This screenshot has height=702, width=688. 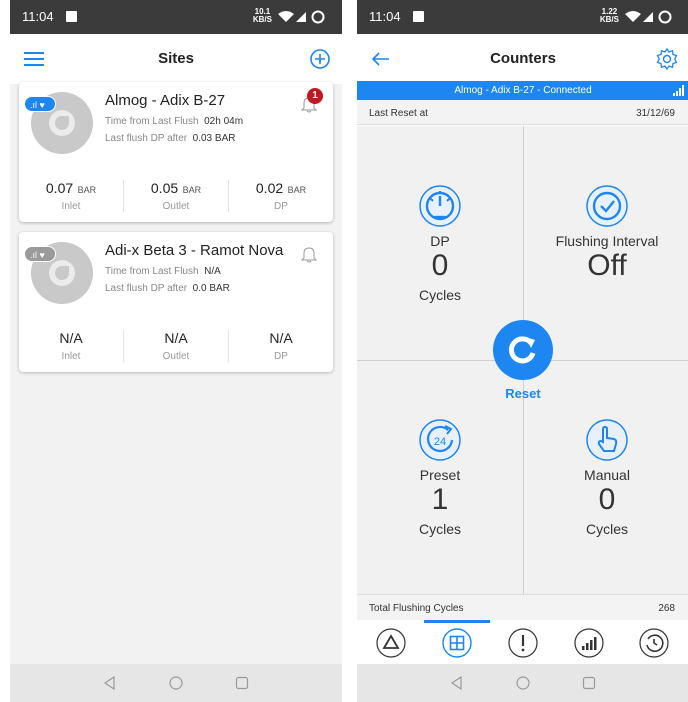 I want to click on page-title: Sites, so click(x=176, y=58).